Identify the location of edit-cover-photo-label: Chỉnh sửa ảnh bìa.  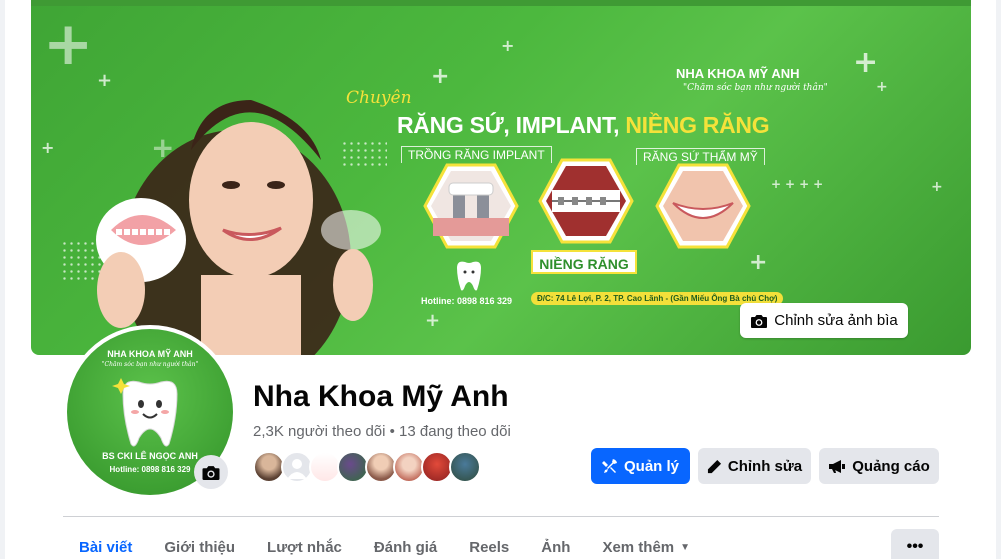
(836, 320).